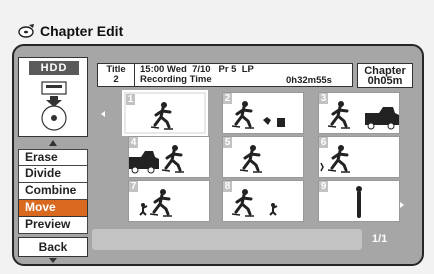 The width and height of the screenshot is (434, 274). I want to click on menu-item-move: Move, so click(53, 208).